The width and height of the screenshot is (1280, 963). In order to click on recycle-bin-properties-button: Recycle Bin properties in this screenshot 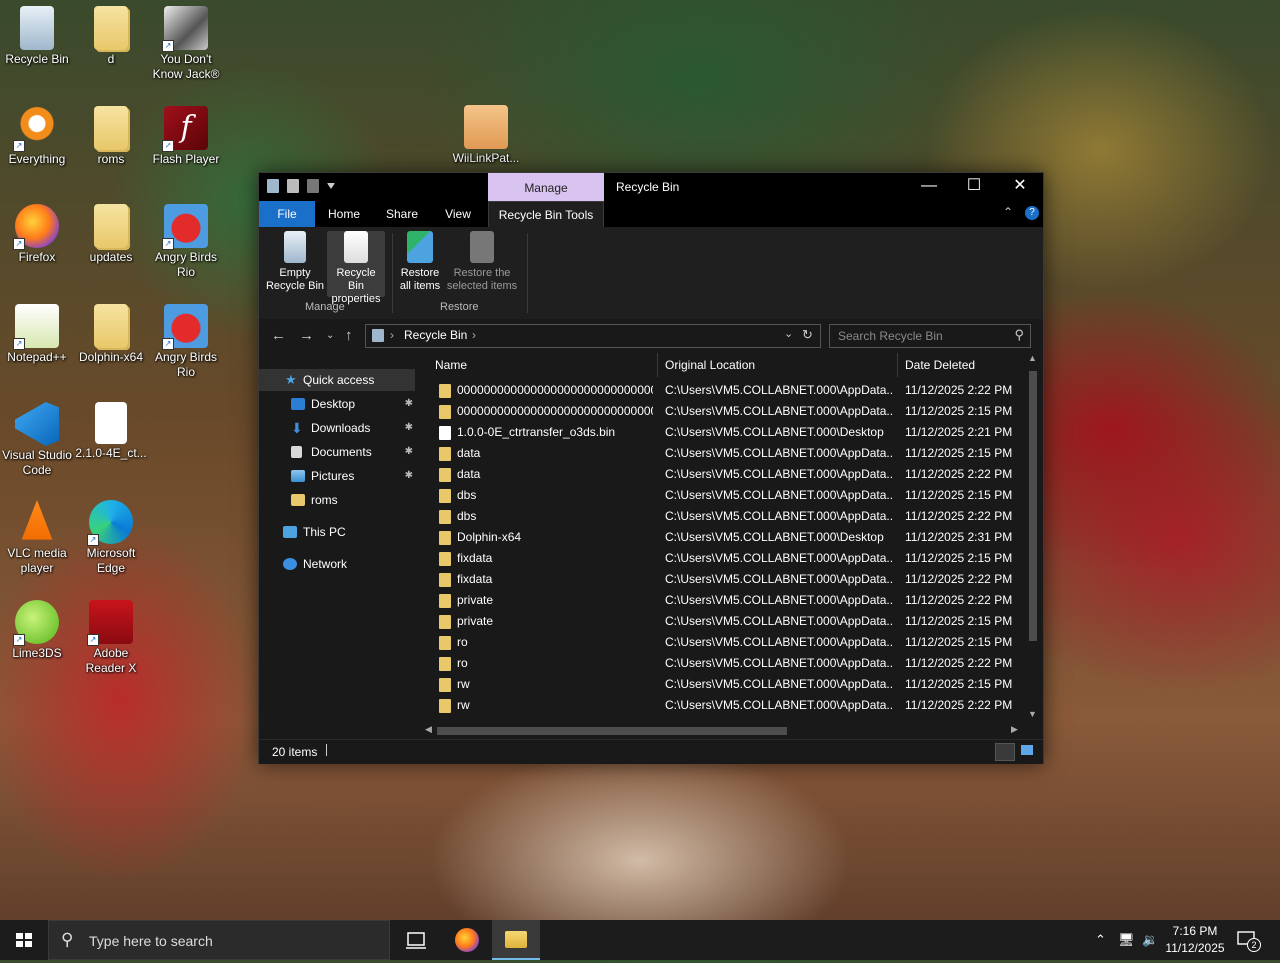, I will do `click(356, 268)`.